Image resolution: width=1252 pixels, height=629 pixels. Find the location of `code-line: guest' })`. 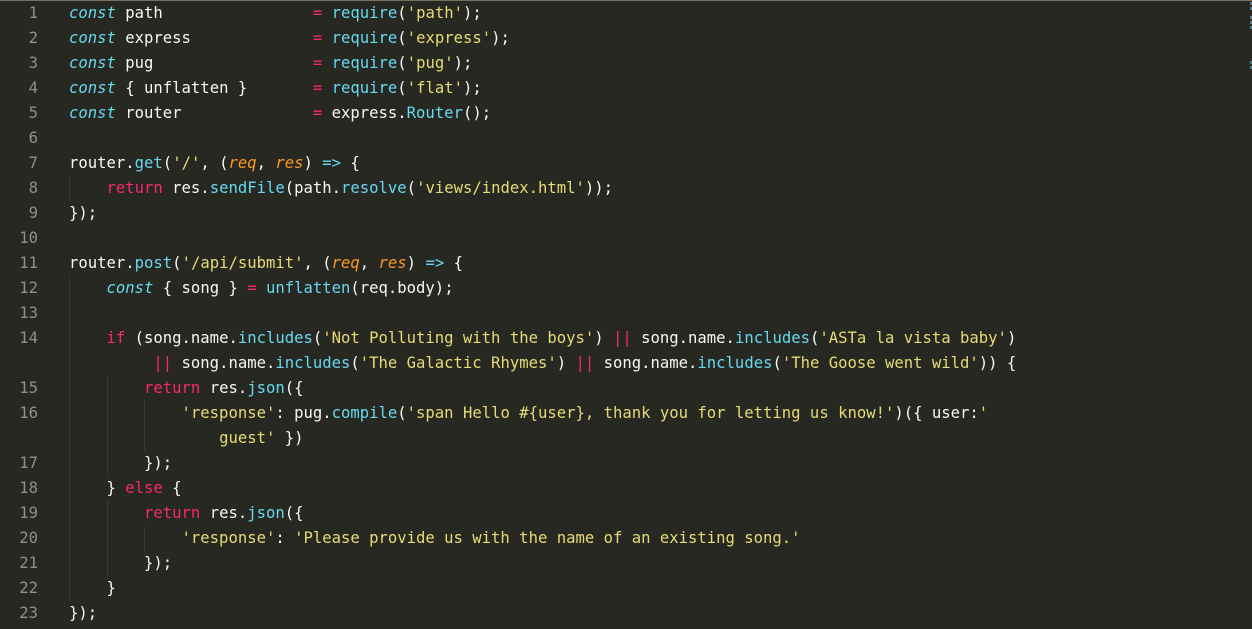

code-line: guest' }) is located at coordinates (626, 438).